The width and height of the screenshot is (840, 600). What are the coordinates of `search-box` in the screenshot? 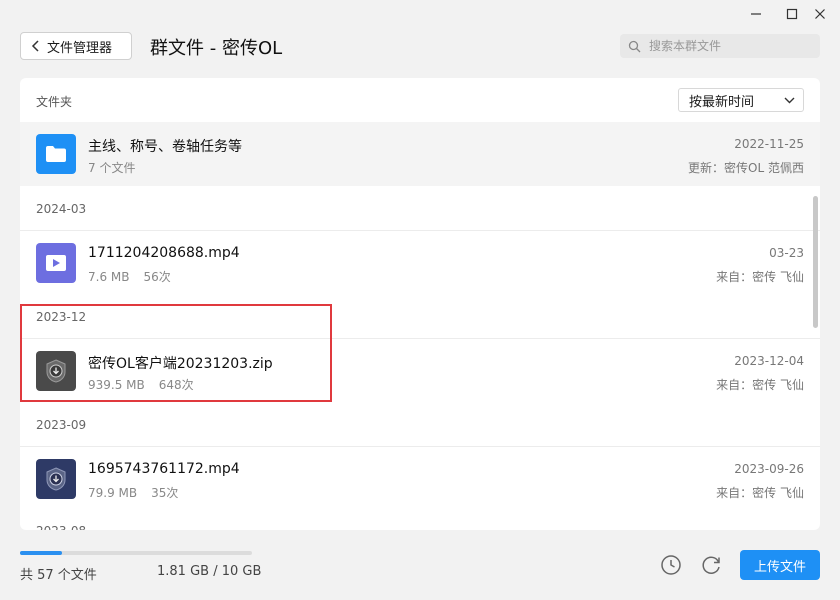 It's located at (720, 46).